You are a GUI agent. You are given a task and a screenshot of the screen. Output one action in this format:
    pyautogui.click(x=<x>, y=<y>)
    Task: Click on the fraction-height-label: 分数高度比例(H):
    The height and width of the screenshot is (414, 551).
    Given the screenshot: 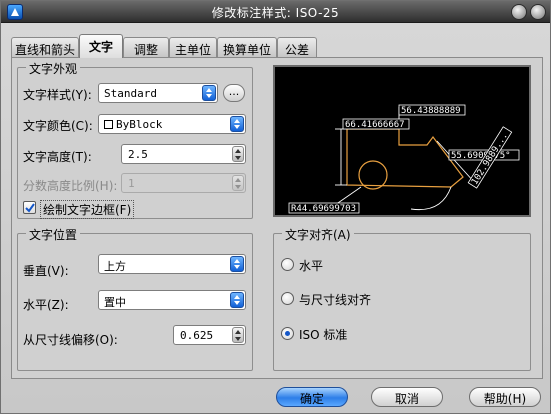 What is the action you would take?
    pyautogui.click(x=70, y=186)
    